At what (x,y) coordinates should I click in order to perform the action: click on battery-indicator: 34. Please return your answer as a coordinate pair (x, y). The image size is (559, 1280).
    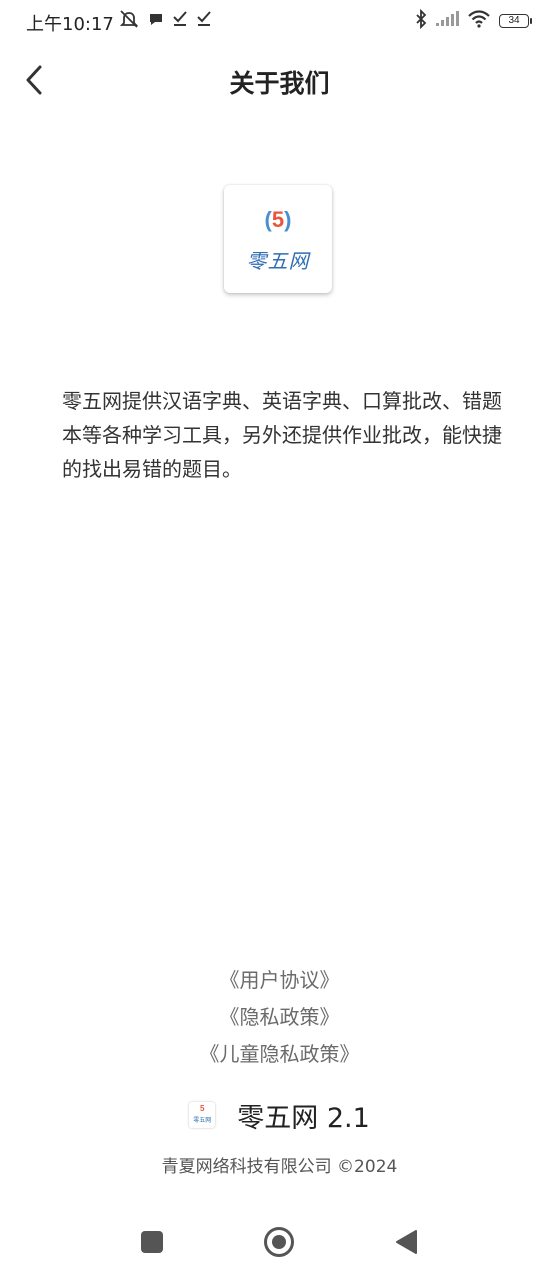
    Looking at the image, I should click on (515, 21).